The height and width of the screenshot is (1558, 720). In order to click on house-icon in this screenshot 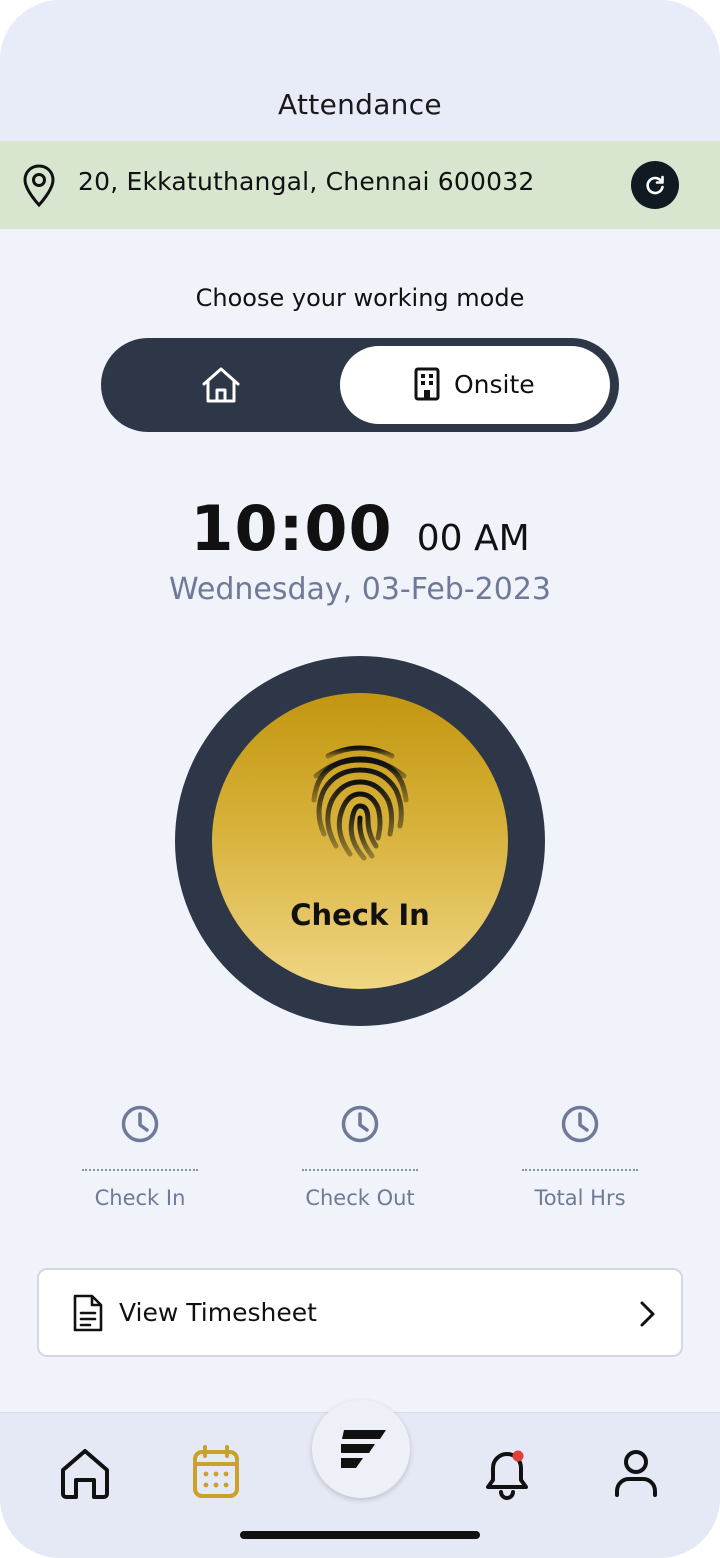, I will do `click(221, 385)`.